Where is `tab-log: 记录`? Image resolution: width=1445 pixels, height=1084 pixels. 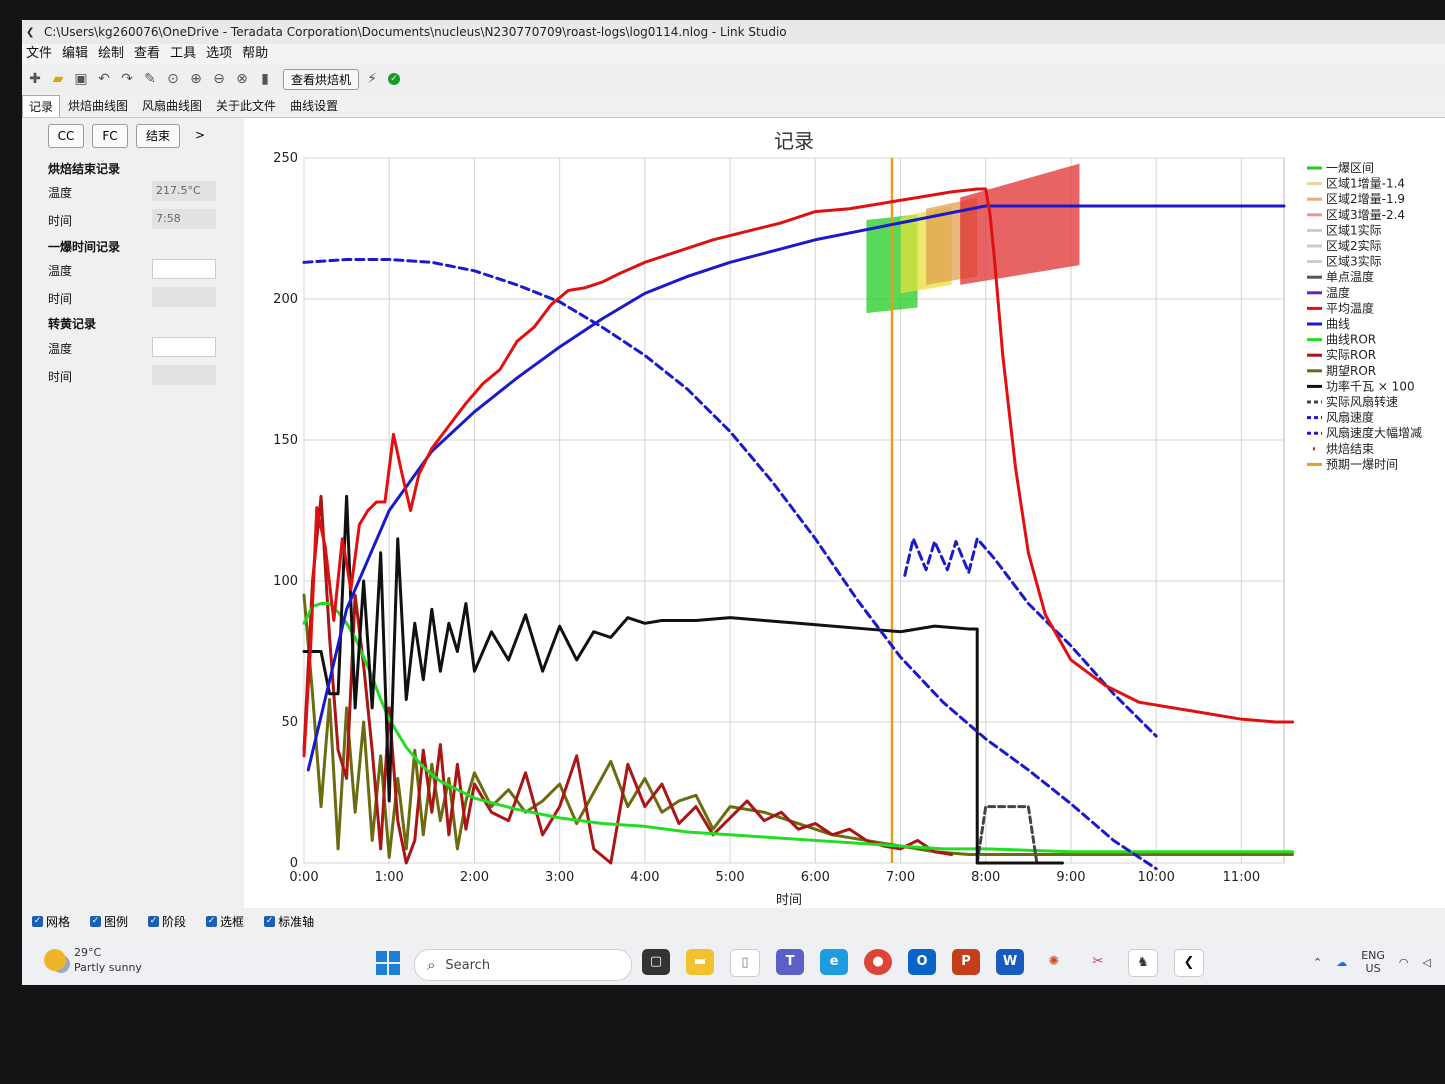
tab-log: 记录 is located at coordinates (41, 106).